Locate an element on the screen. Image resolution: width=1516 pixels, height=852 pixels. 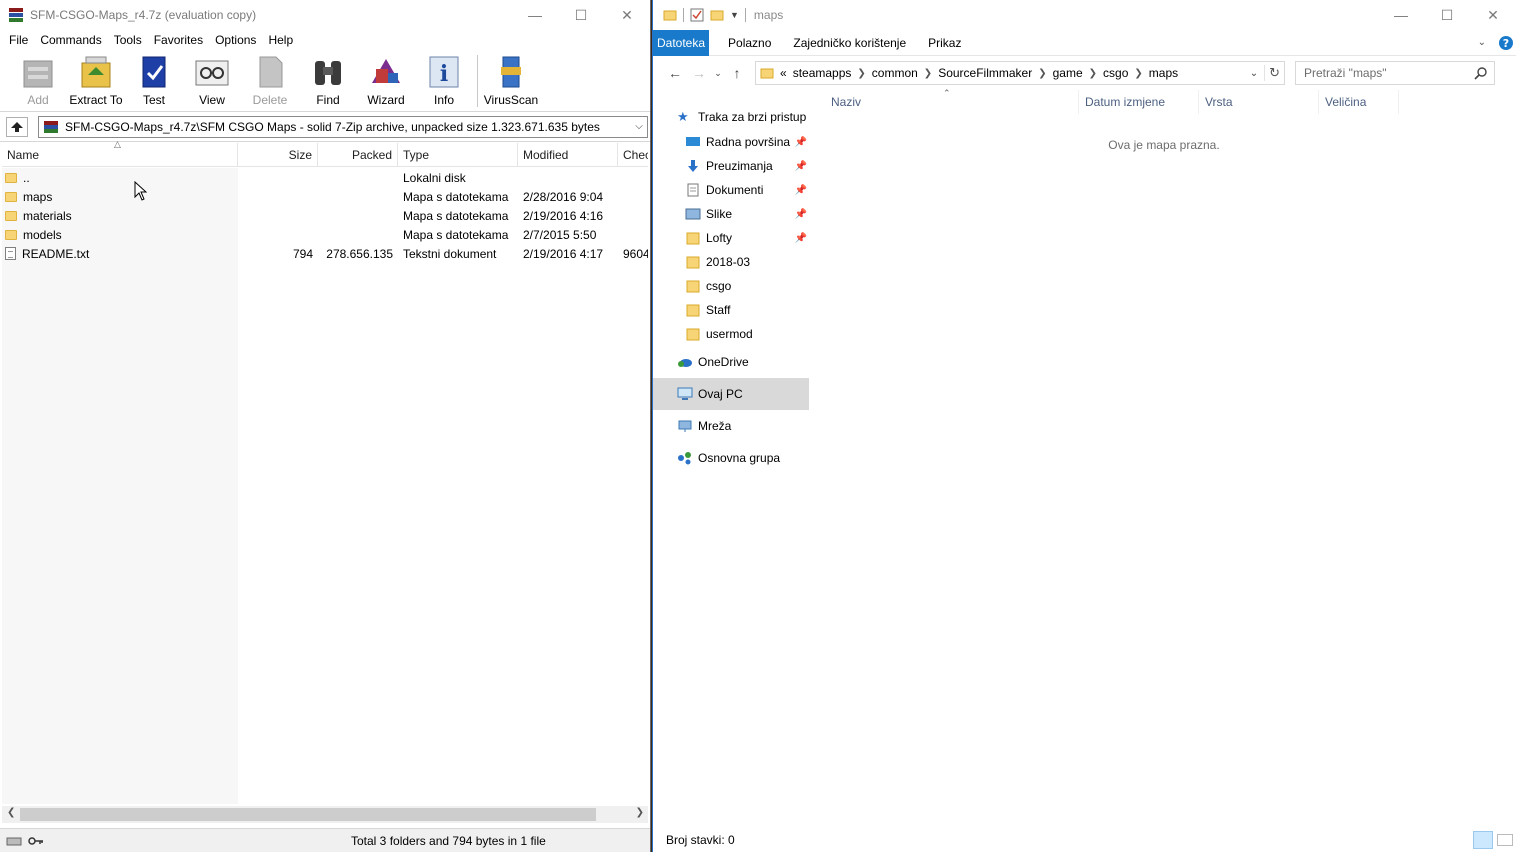
breadcrumb-common: common is located at coordinates (895, 73).